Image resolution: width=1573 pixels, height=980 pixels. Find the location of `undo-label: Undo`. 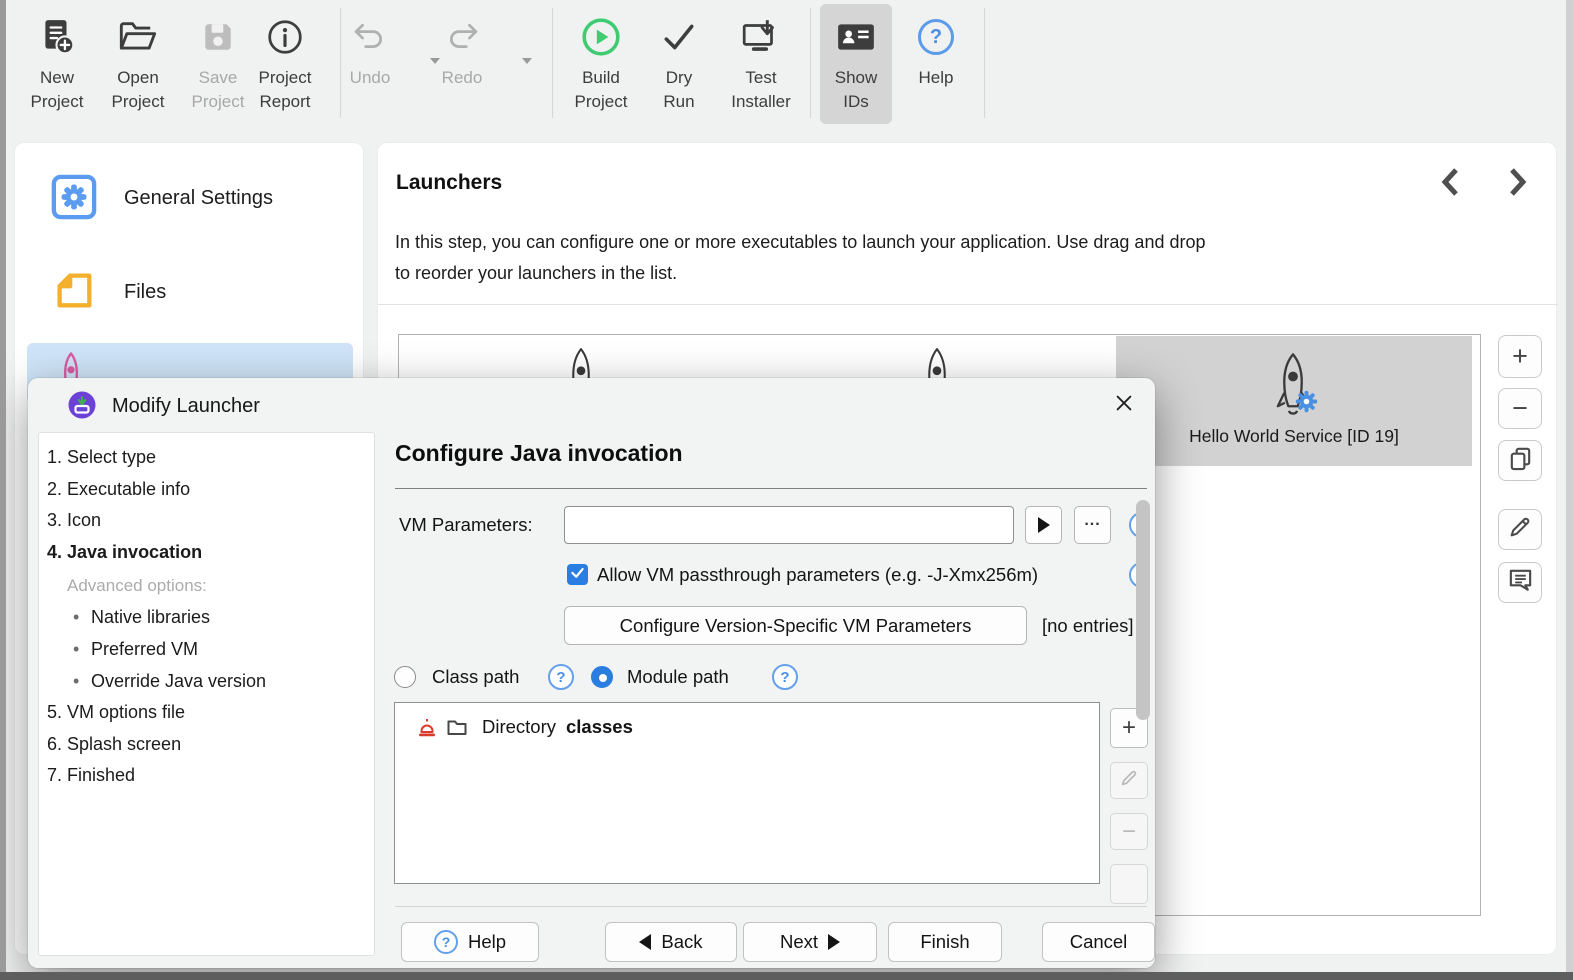

undo-label: Undo is located at coordinates (370, 77).